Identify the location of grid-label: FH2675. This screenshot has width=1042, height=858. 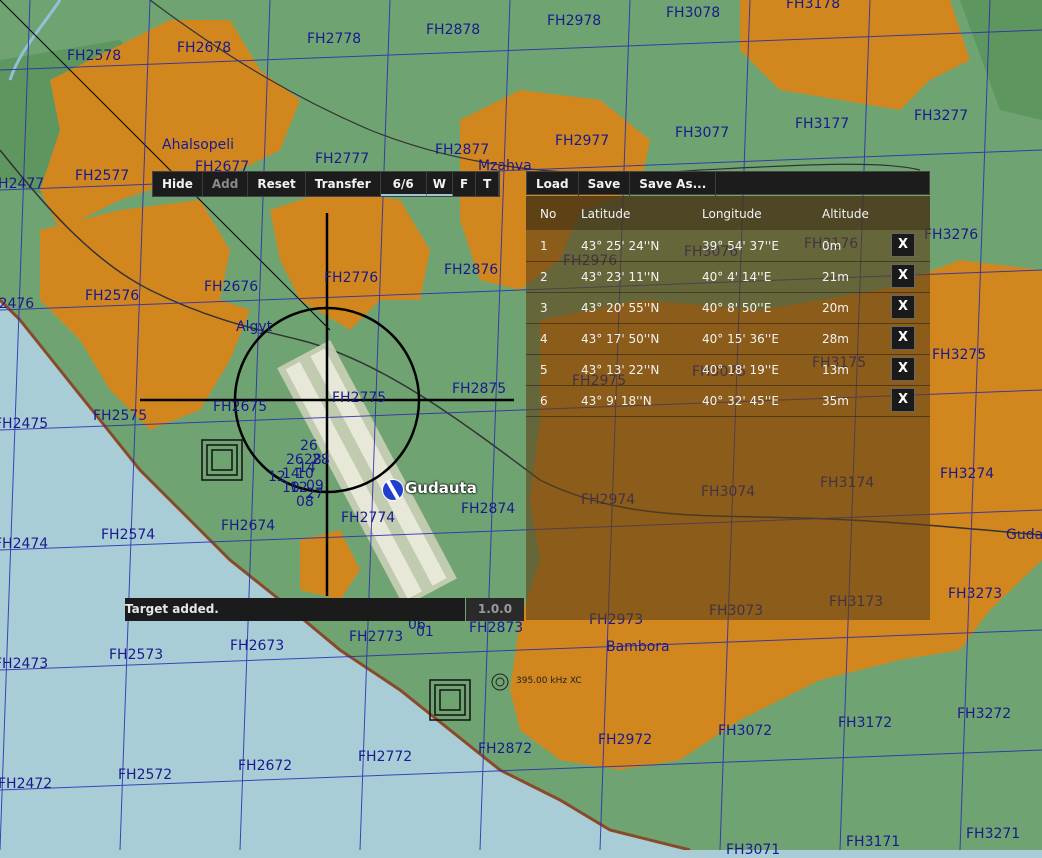
(240, 407).